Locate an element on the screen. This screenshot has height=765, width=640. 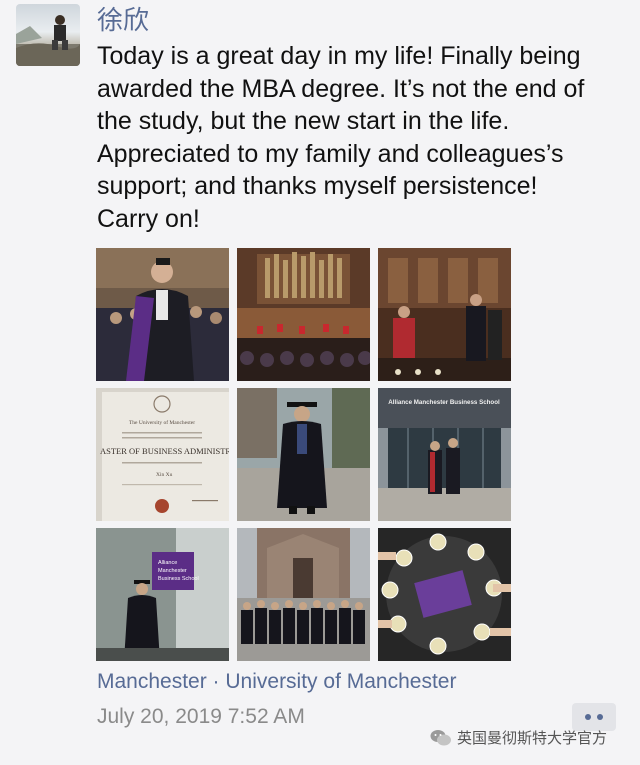
post-text-line: Carry on! is located at coordinates (148, 218).